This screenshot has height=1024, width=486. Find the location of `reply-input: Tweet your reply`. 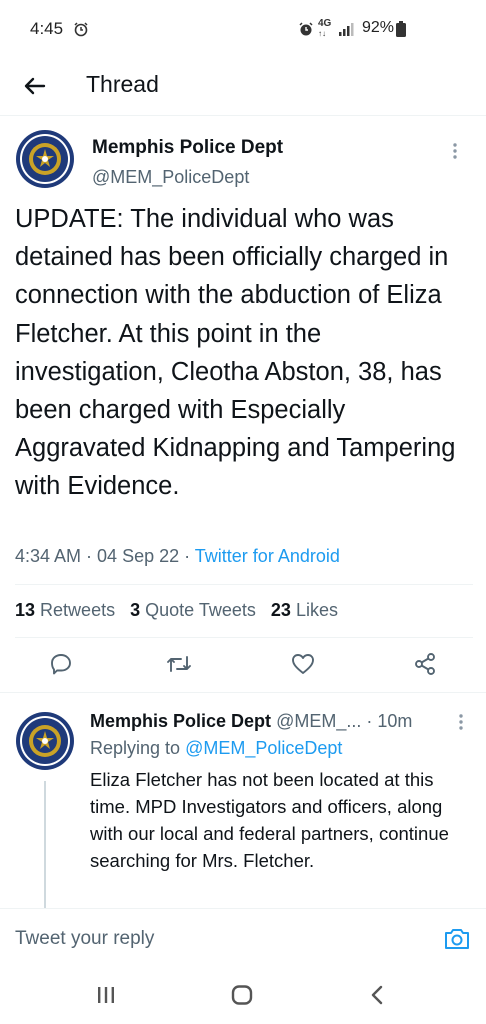

reply-input: Tweet your reply is located at coordinates (84, 939).